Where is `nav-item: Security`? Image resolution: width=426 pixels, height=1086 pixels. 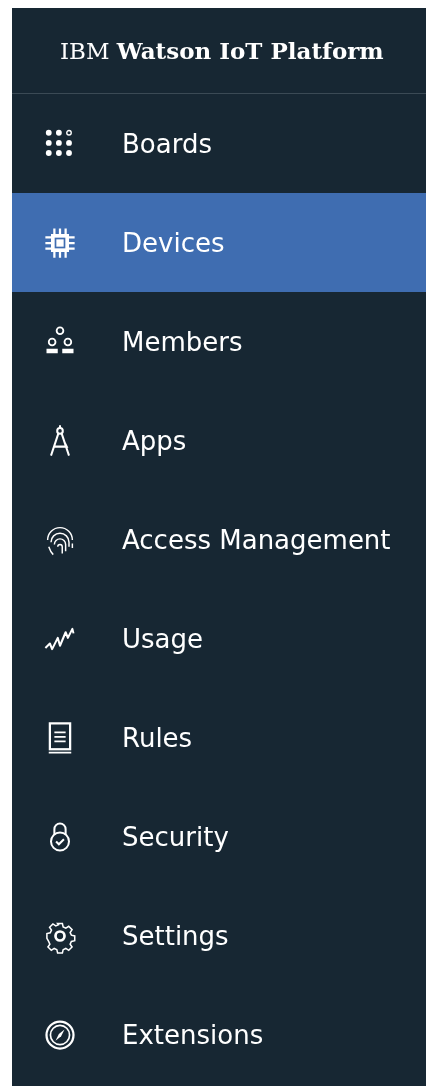 nav-item: Security is located at coordinates (219, 836).